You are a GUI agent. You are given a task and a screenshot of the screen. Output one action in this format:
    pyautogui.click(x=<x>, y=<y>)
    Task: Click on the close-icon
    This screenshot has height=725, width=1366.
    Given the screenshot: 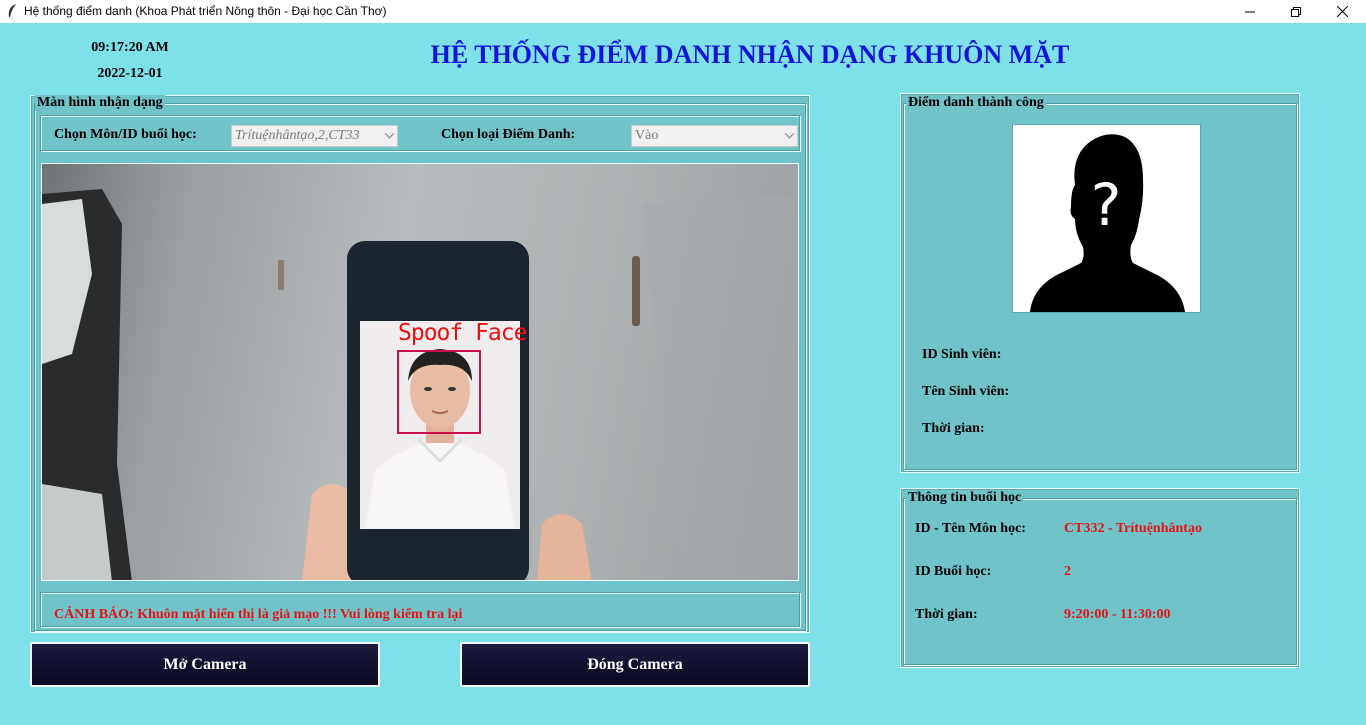 What is the action you would take?
    pyautogui.click(x=1342, y=11)
    